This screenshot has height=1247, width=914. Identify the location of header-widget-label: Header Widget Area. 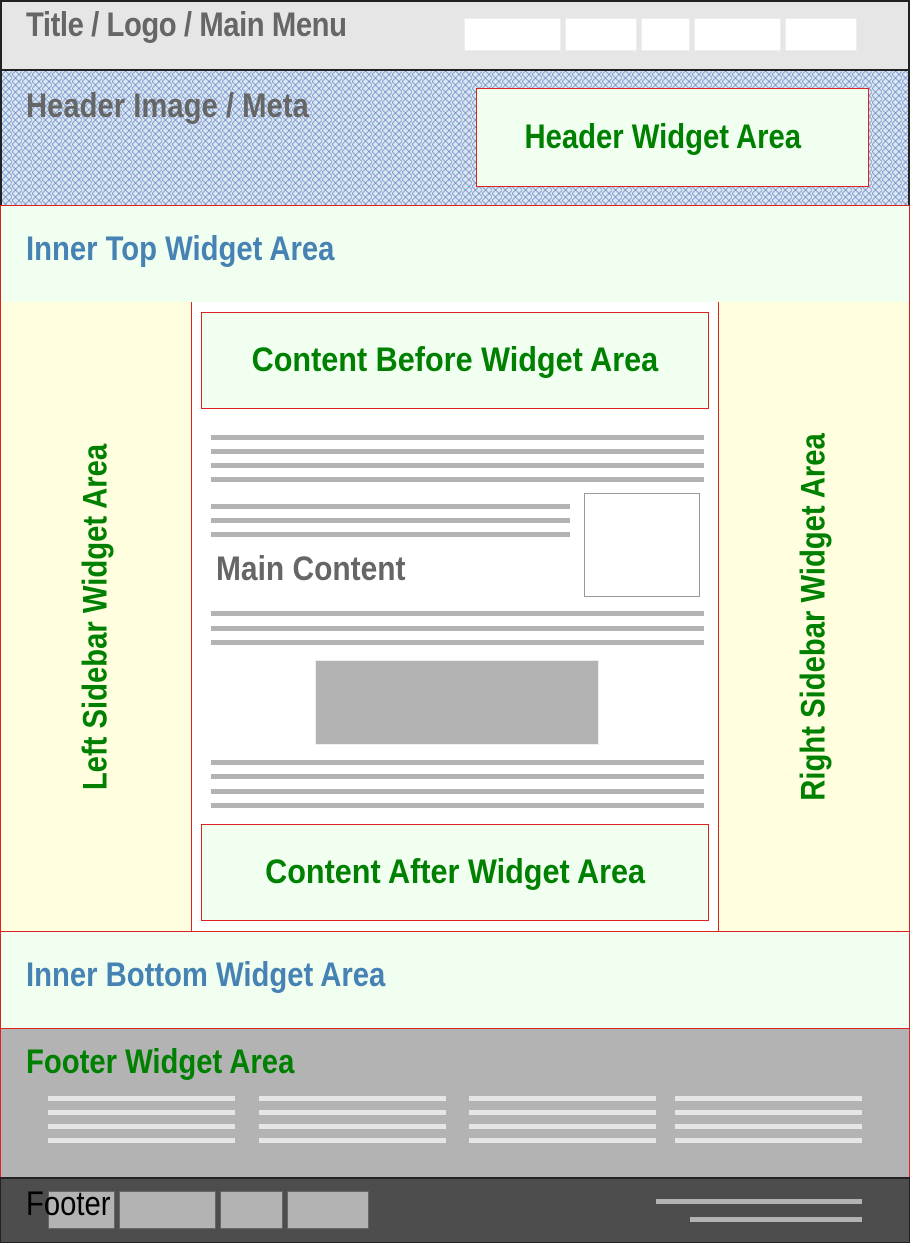
(662, 137).